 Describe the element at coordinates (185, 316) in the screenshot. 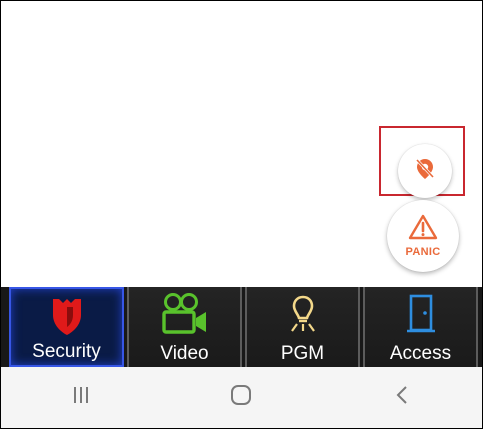

I see `video-camera-icon` at that location.